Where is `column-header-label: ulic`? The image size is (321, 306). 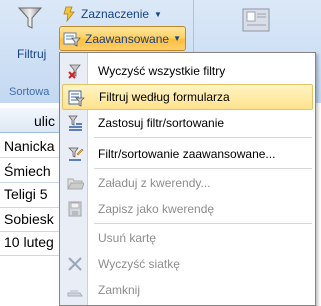
column-header-label: ulic is located at coordinates (45, 121).